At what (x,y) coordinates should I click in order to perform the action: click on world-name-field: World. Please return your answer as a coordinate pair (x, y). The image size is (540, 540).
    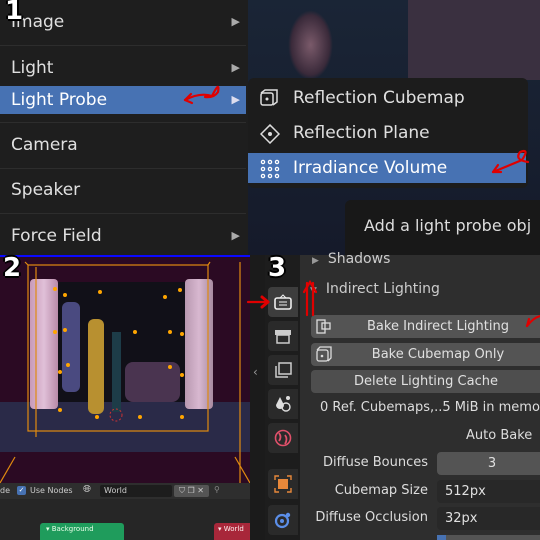
    Looking at the image, I should click on (136, 491).